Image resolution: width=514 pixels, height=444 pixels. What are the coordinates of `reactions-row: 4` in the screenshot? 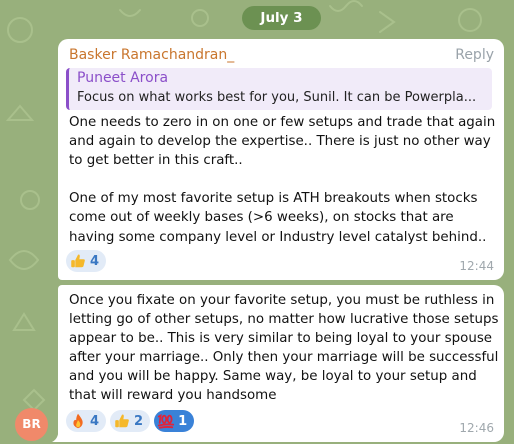 It's located at (86, 261).